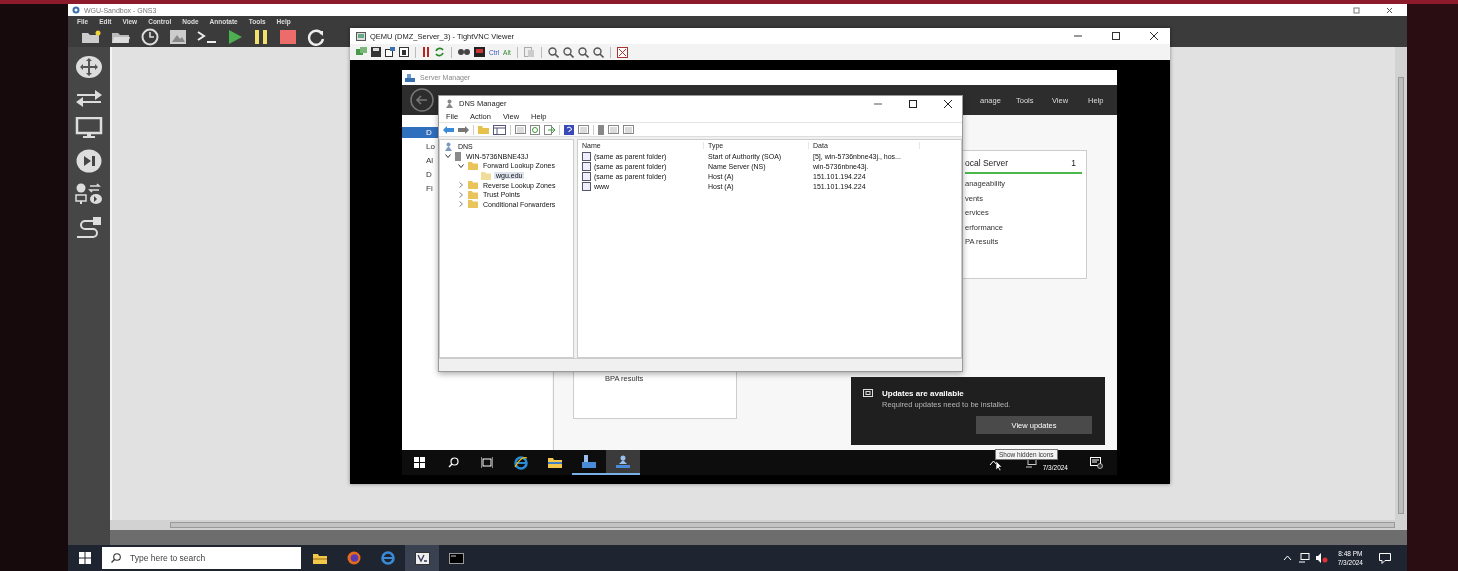 The height and width of the screenshot is (571, 1458). Describe the element at coordinates (622, 52) in the screenshot. I see `fullscreen-icon` at that location.